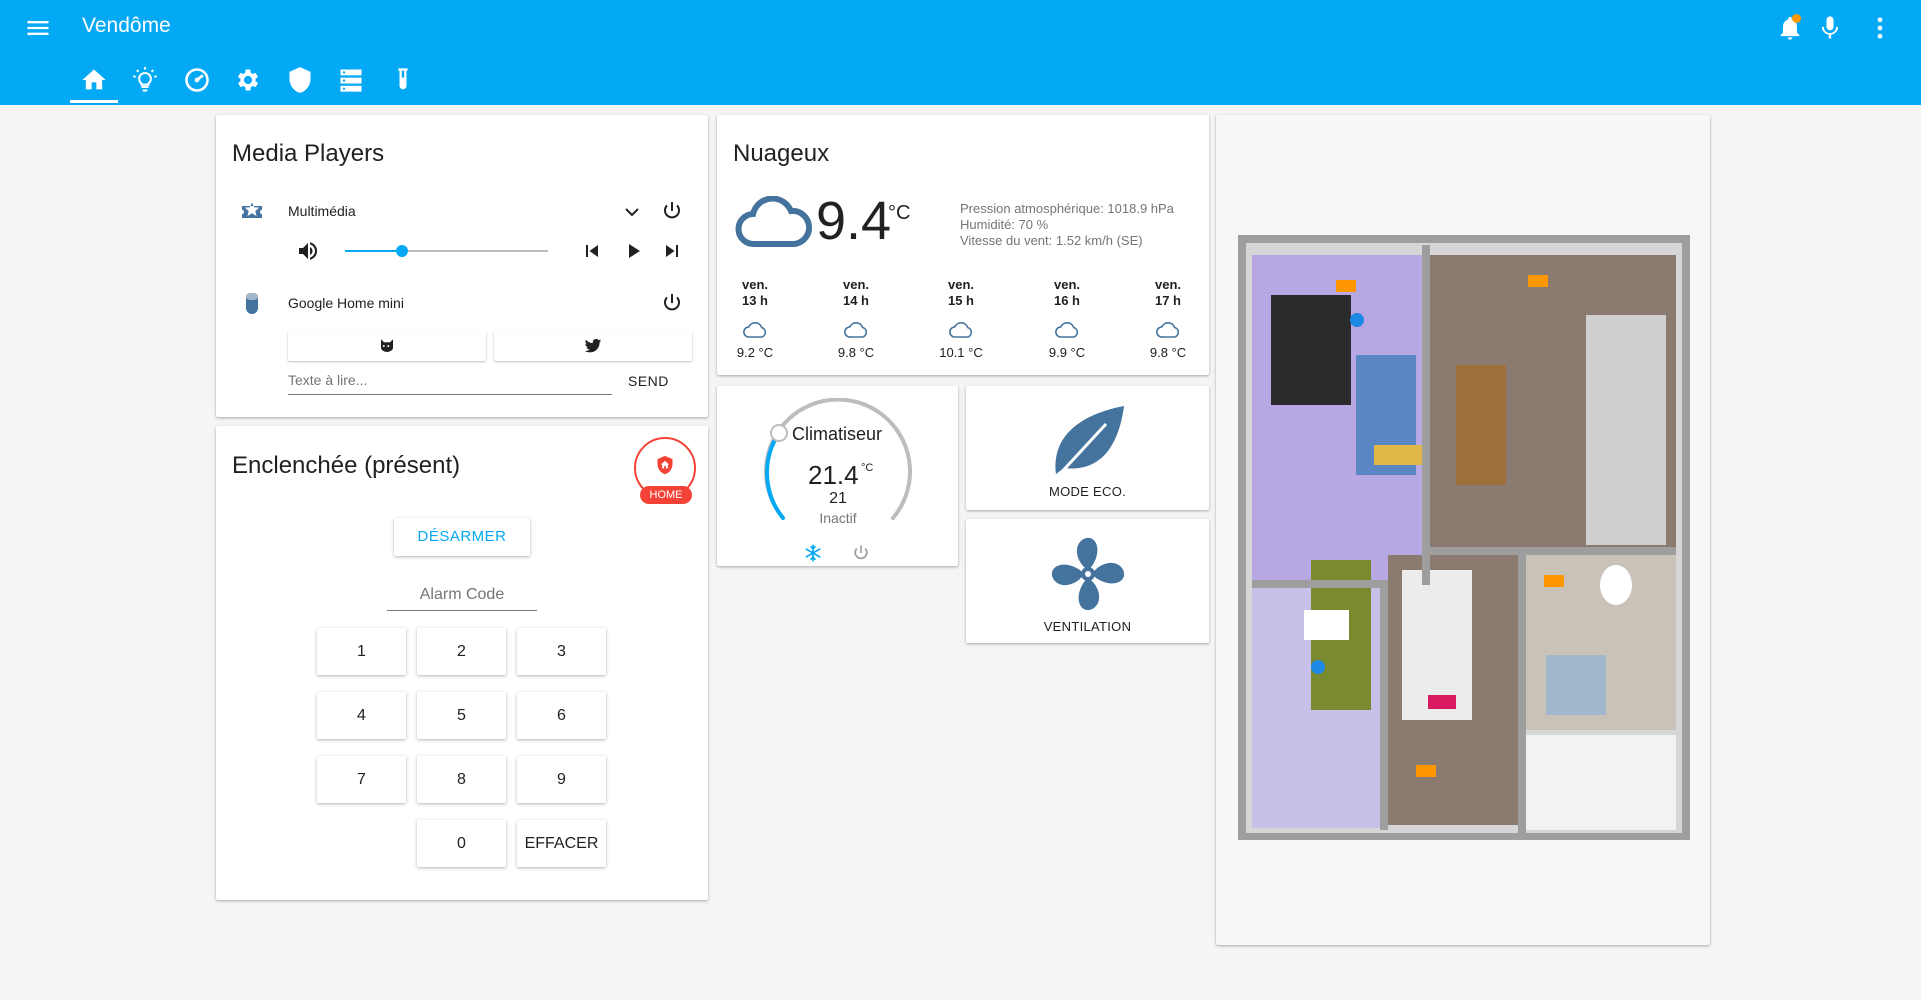 Image resolution: width=1921 pixels, height=1000 pixels. I want to click on alarm-code-input: Alarm Code, so click(462, 598).